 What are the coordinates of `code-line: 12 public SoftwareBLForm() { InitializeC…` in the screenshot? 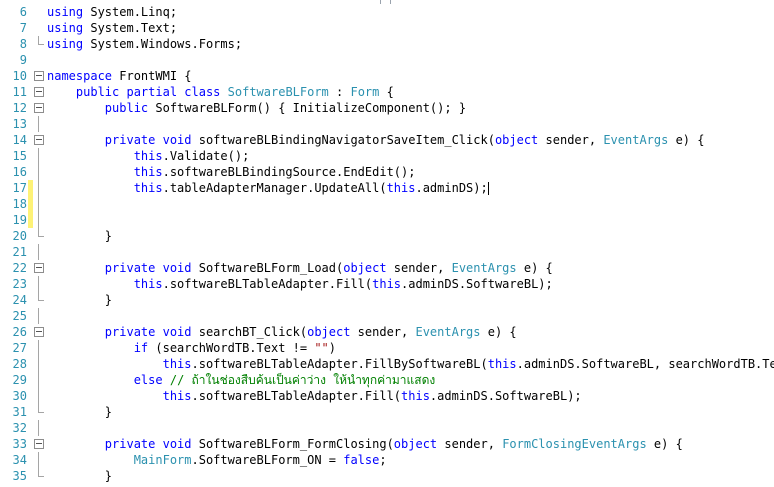 It's located at (387, 108).